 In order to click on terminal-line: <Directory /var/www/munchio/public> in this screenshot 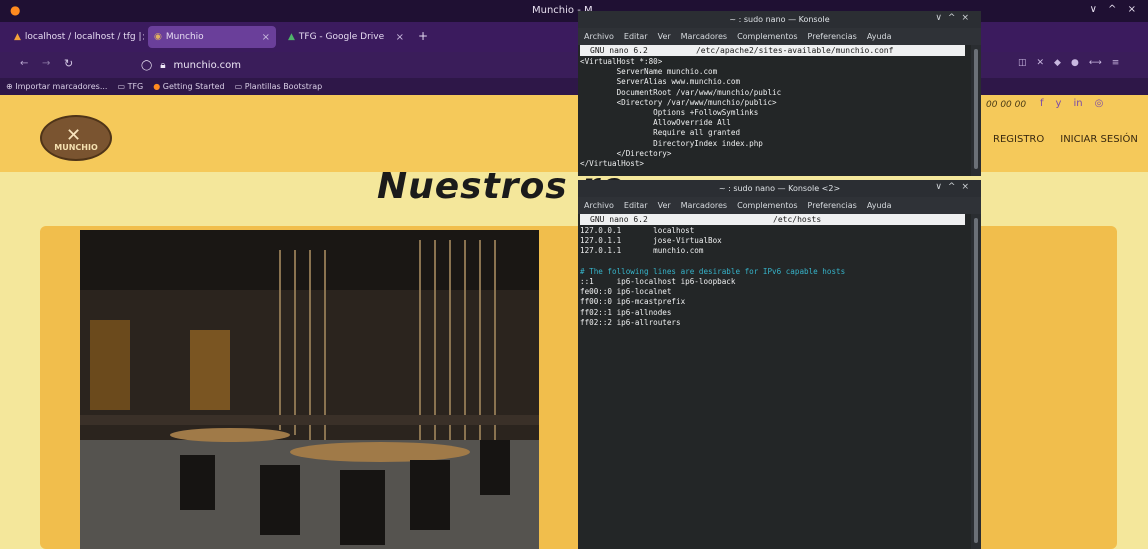, I will do `click(678, 102)`.